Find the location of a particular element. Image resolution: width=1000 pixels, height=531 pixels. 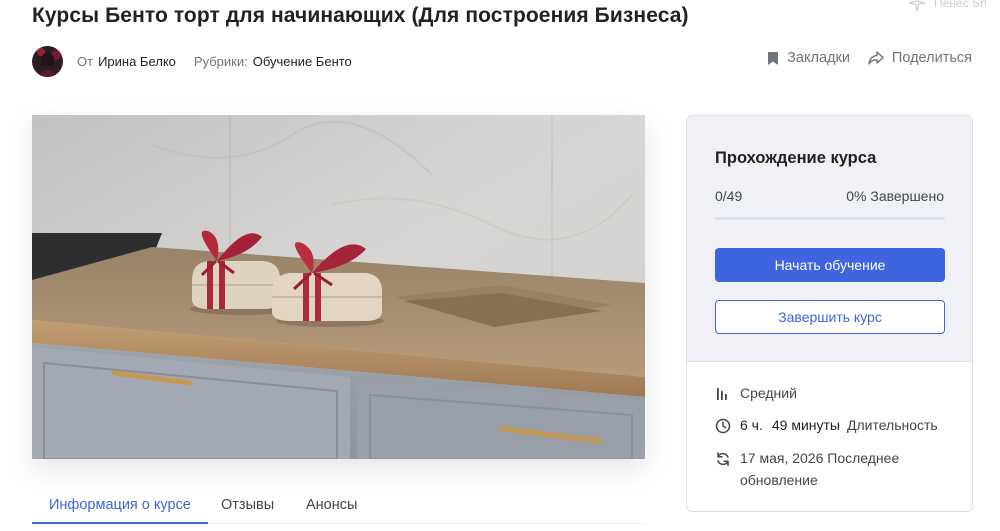

corner-hint: Пенес Sh is located at coordinates (947, 6).